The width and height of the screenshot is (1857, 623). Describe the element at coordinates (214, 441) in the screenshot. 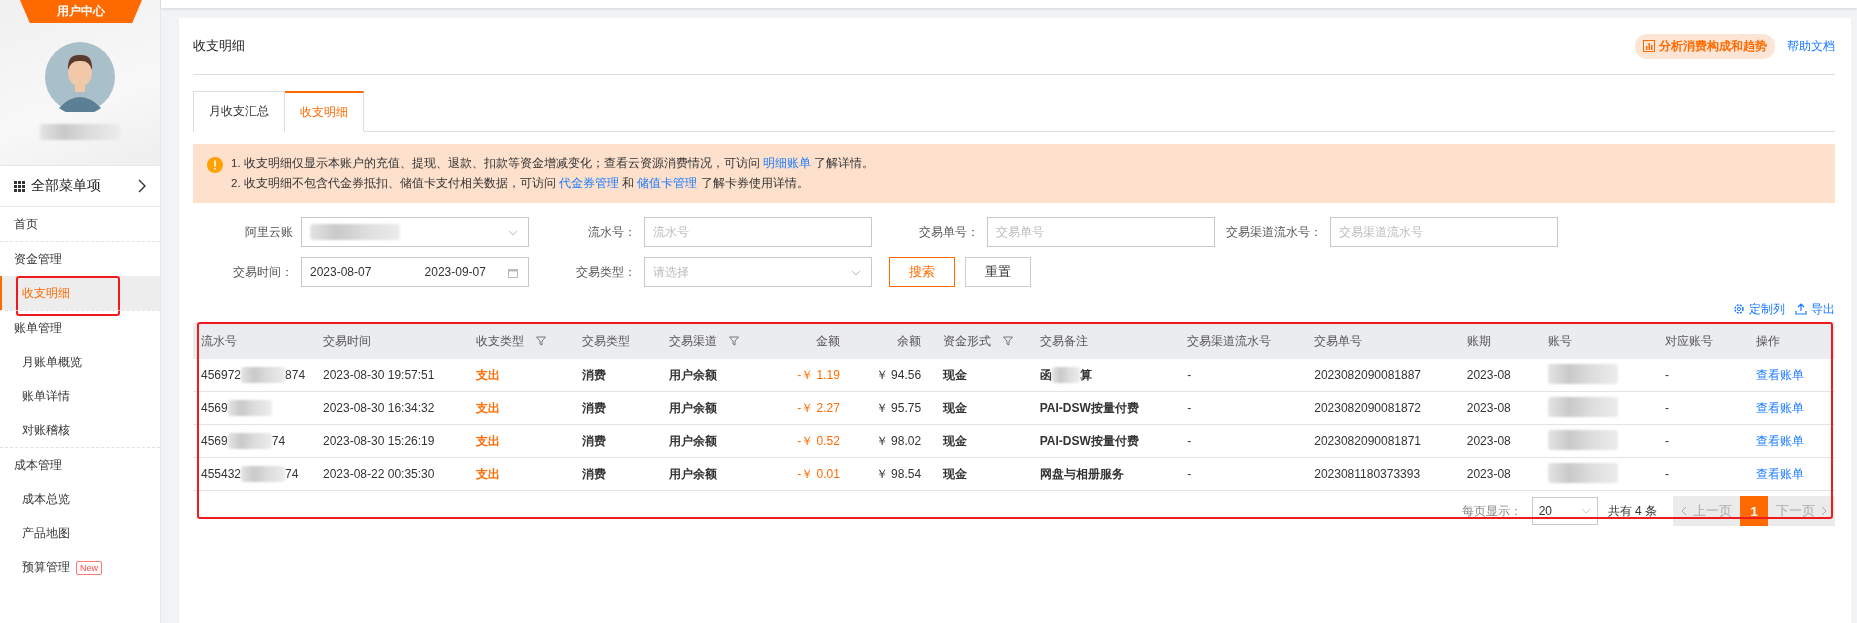

I see `table-cell: 4569` at that location.